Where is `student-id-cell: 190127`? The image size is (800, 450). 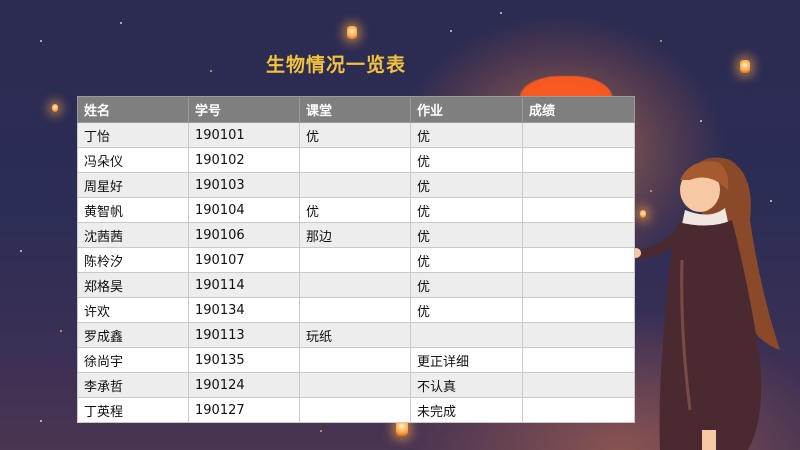
student-id-cell: 190127 is located at coordinates (244, 410).